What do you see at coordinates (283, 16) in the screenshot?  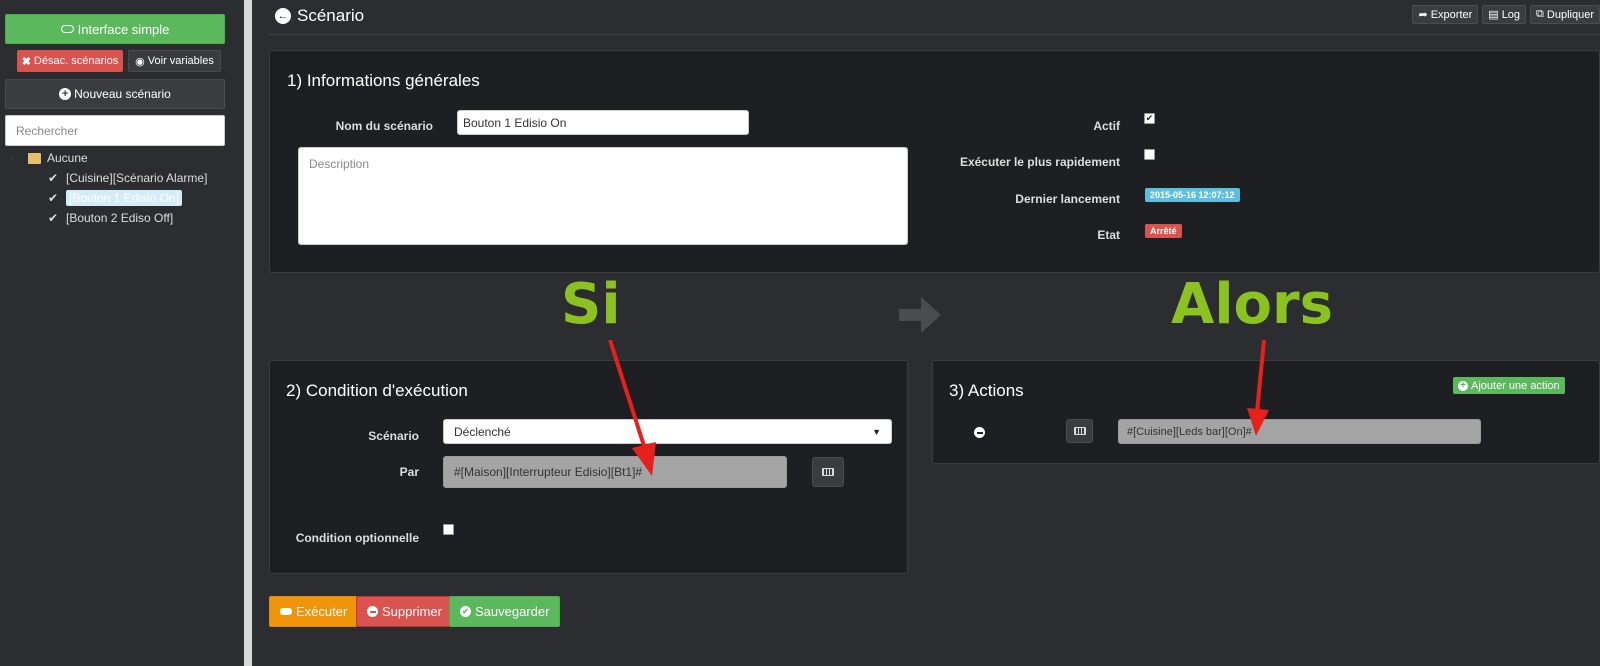 I see `back-arrow-icon: ←` at bounding box center [283, 16].